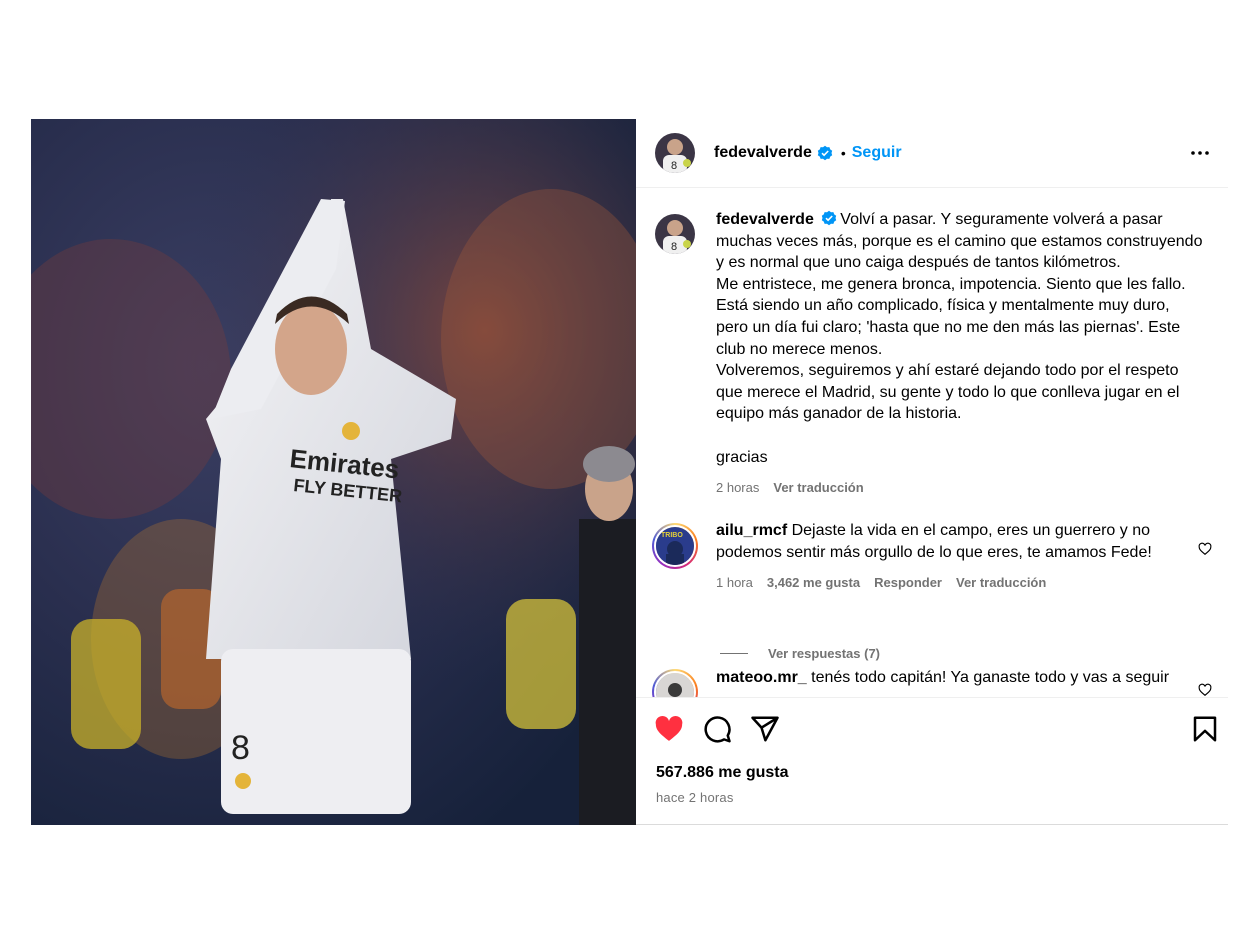  What do you see at coordinates (818, 487) in the screenshot?
I see `caption-translate-link: Ver traducción` at bounding box center [818, 487].